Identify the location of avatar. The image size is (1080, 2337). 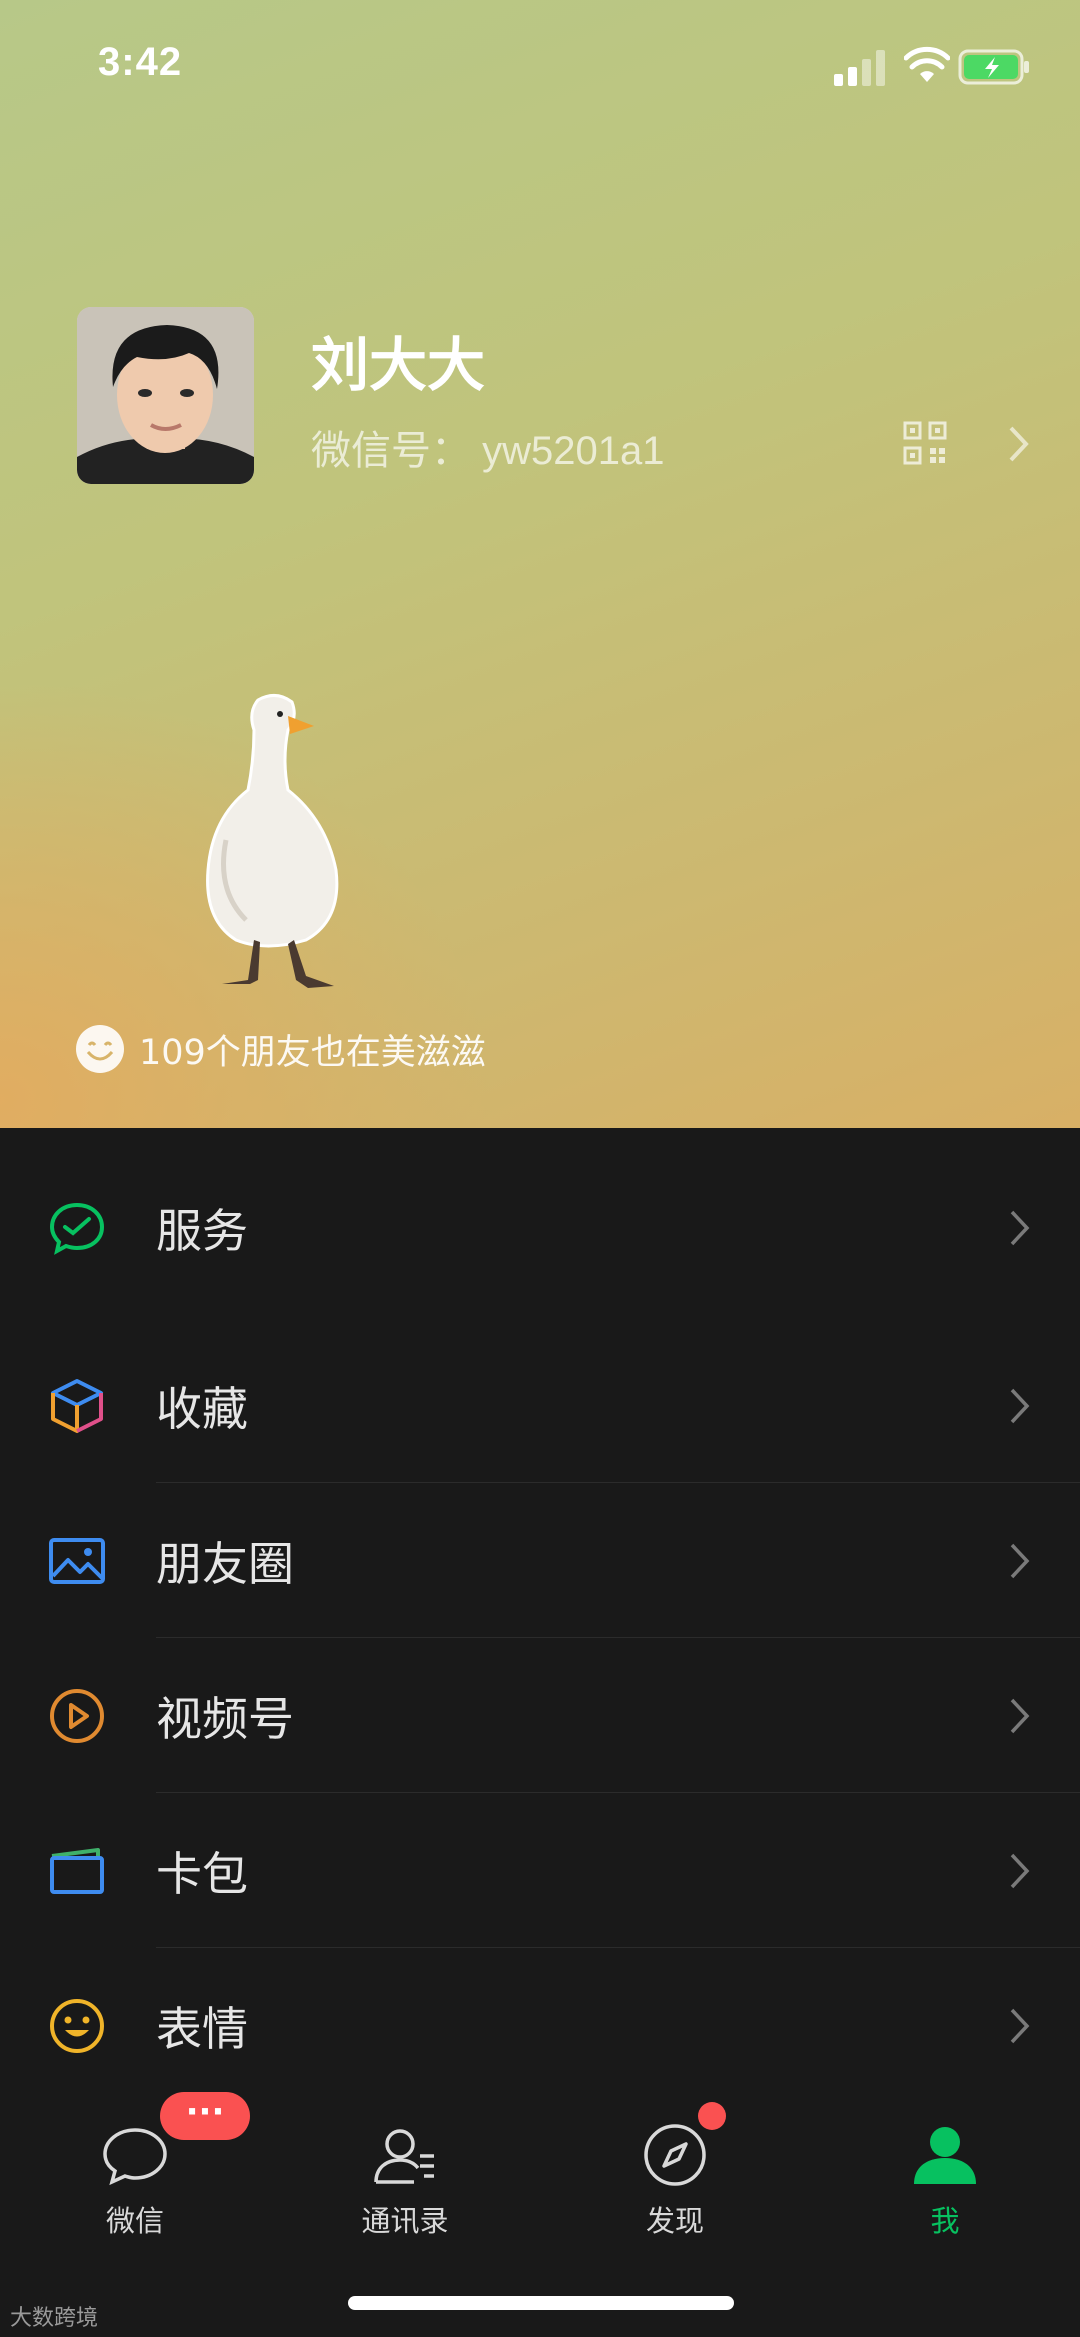
(165, 395).